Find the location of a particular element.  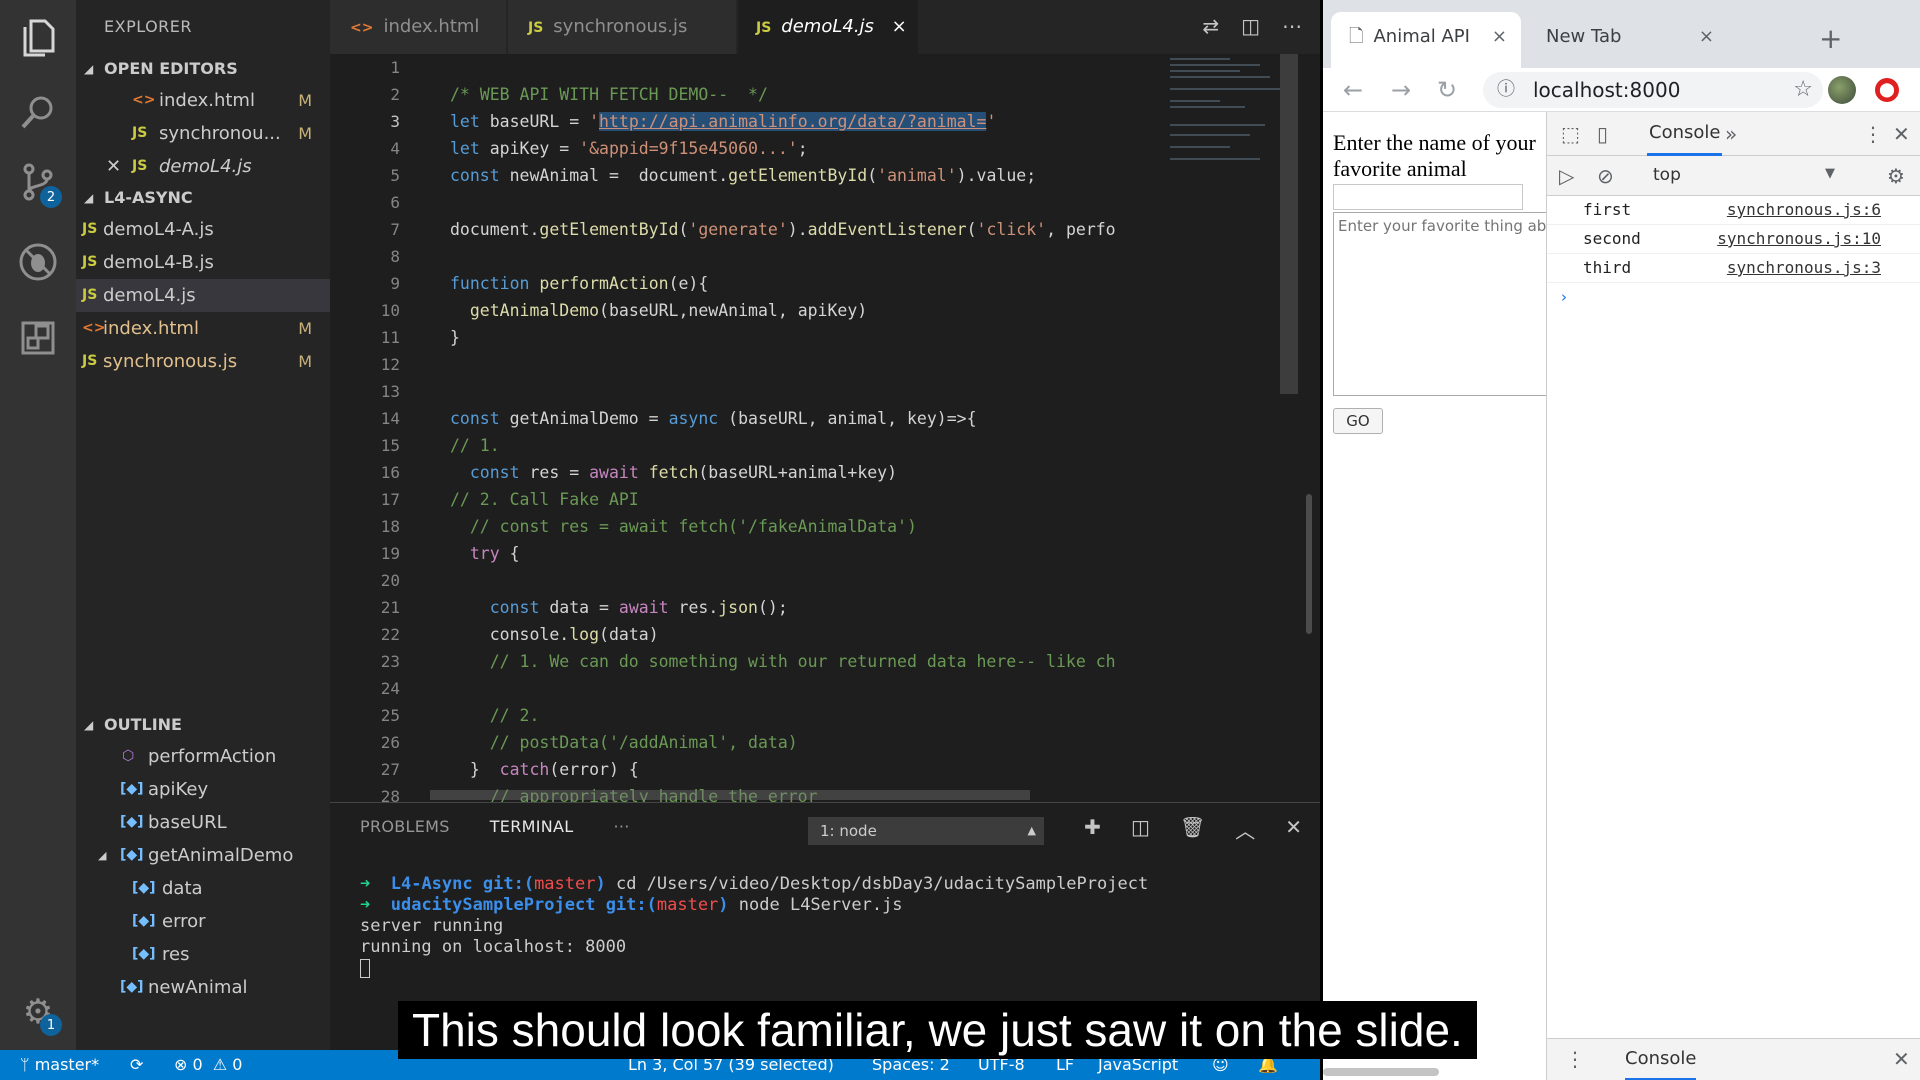

tab-synchronous-js: JS synchronous.js is located at coordinates (622, 27).